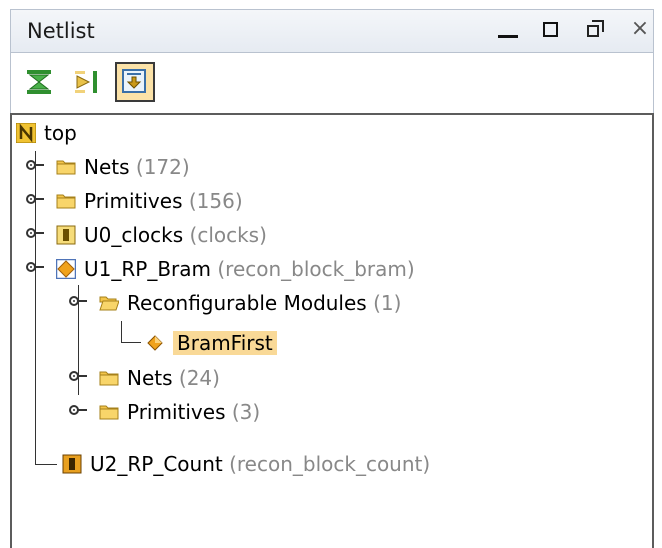 The image size is (662, 548). Describe the element at coordinates (35, 235) in the screenshot. I see `expand-toggle-u0-clocks` at that location.